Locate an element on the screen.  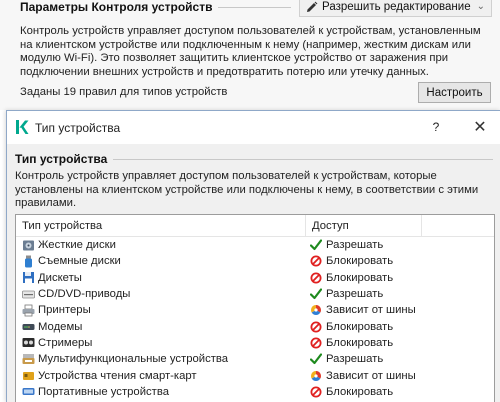
hard-disk-icon is located at coordinates (28, 245).